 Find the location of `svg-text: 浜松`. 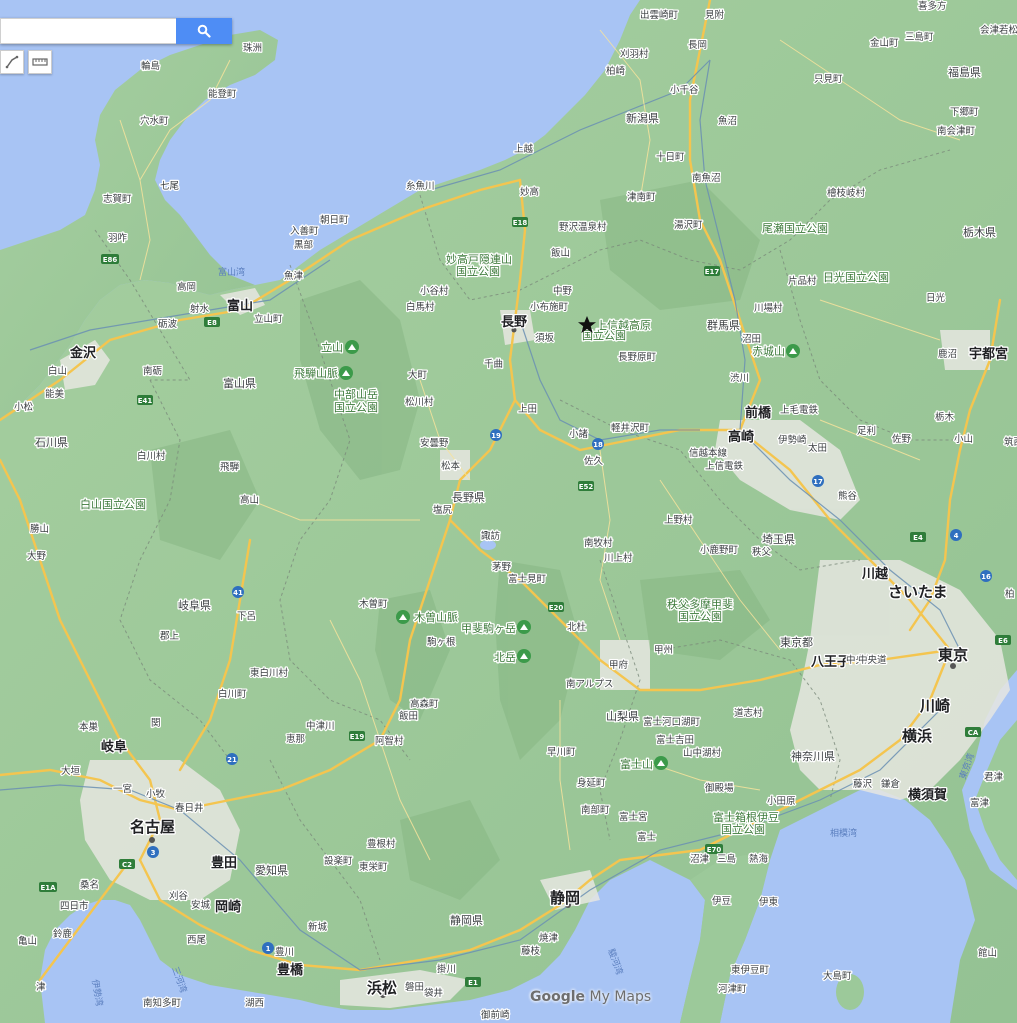

svg-text: 浜松 is located at coordinates (382, 988).